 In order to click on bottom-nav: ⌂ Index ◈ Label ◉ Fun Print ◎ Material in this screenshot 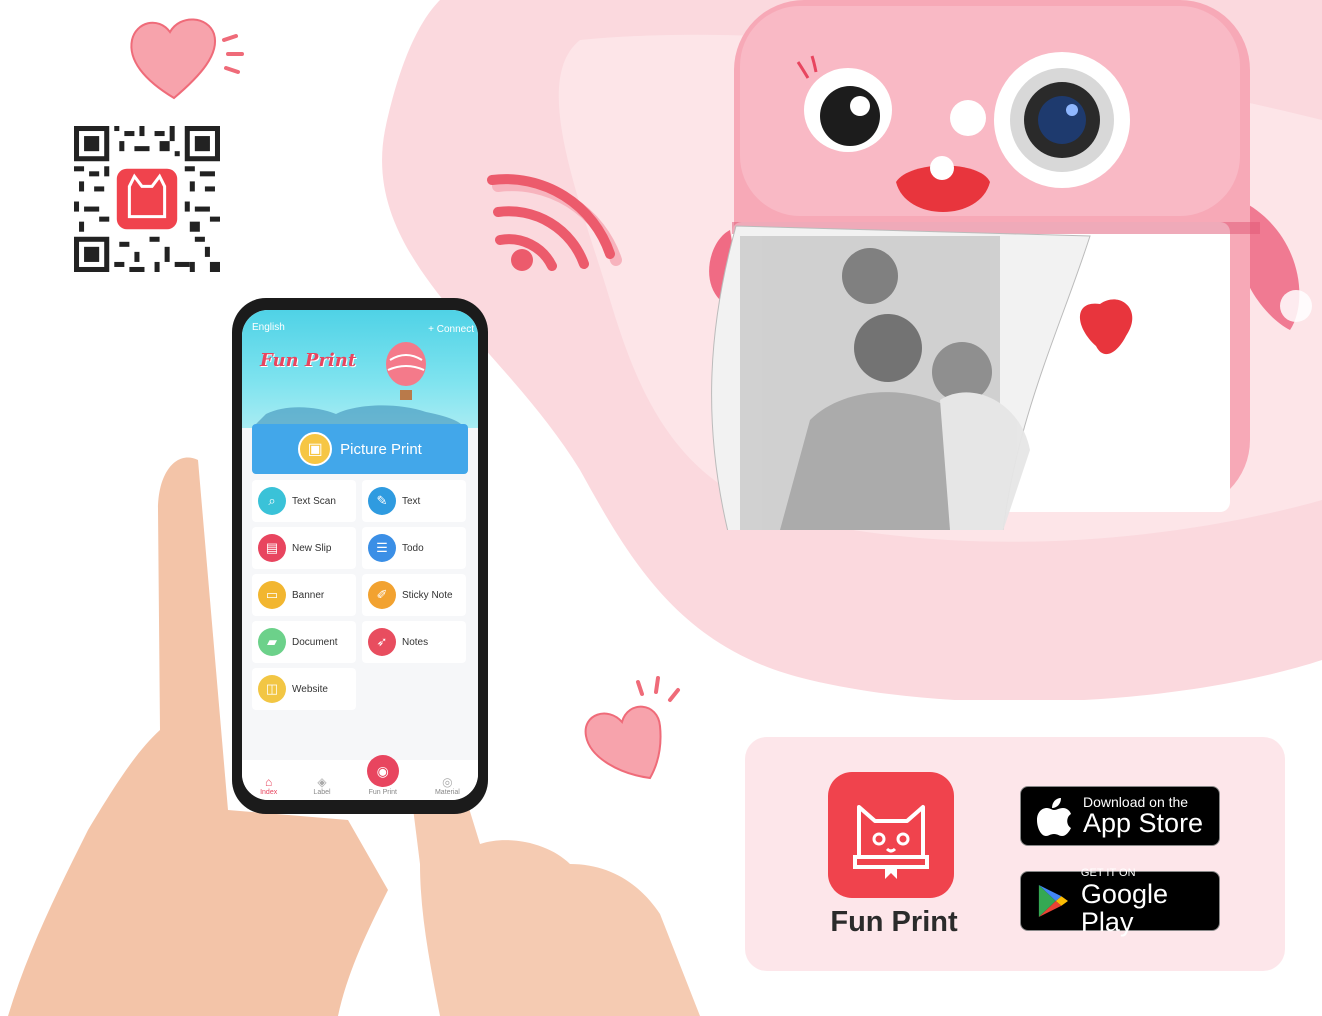, I will do `click(360, 777)`.